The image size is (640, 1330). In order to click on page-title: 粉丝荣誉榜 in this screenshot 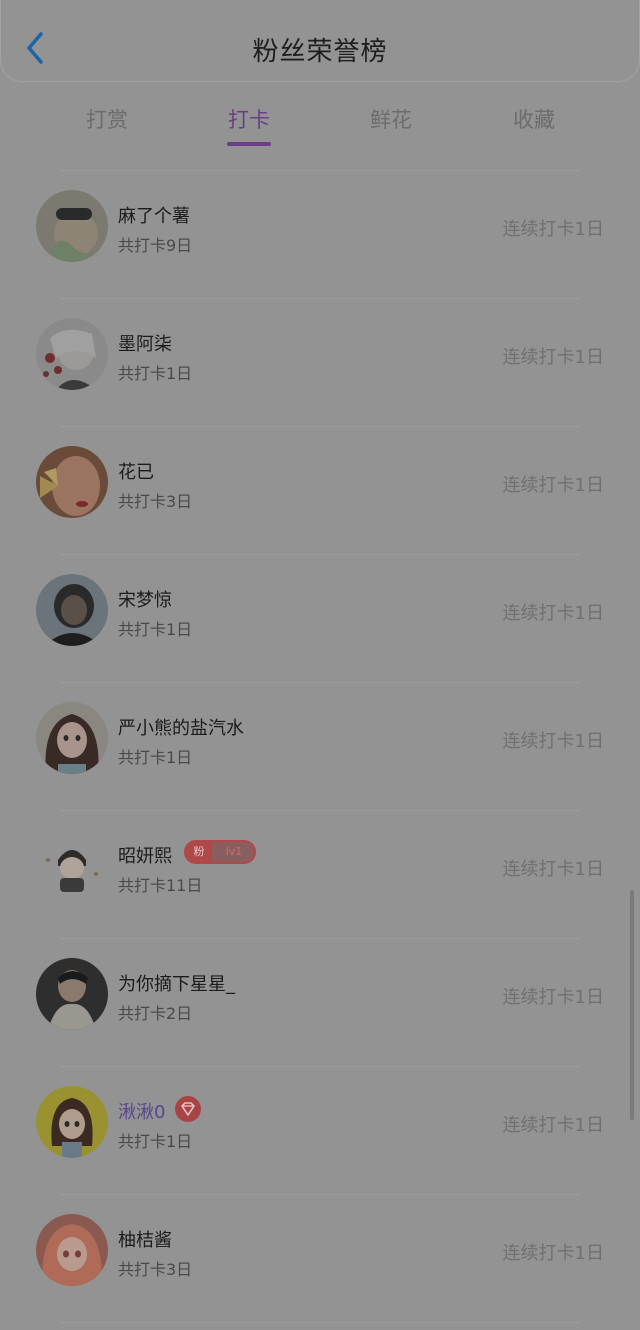, I will do `click(320, 52)`.